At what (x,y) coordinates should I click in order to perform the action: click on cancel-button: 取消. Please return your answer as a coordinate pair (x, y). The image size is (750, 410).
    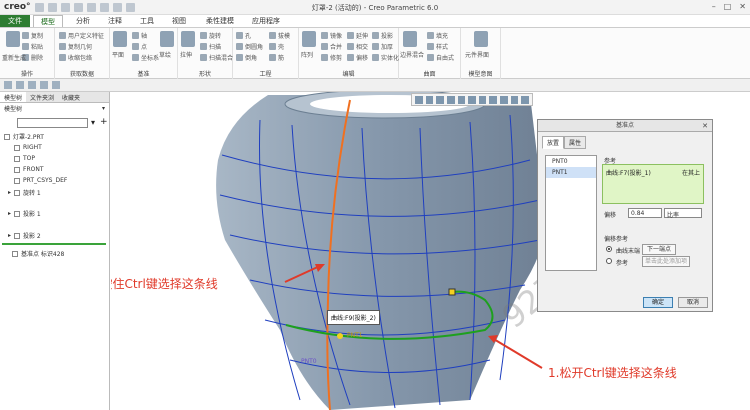
    Looking at the image, I should click on (693, 302).